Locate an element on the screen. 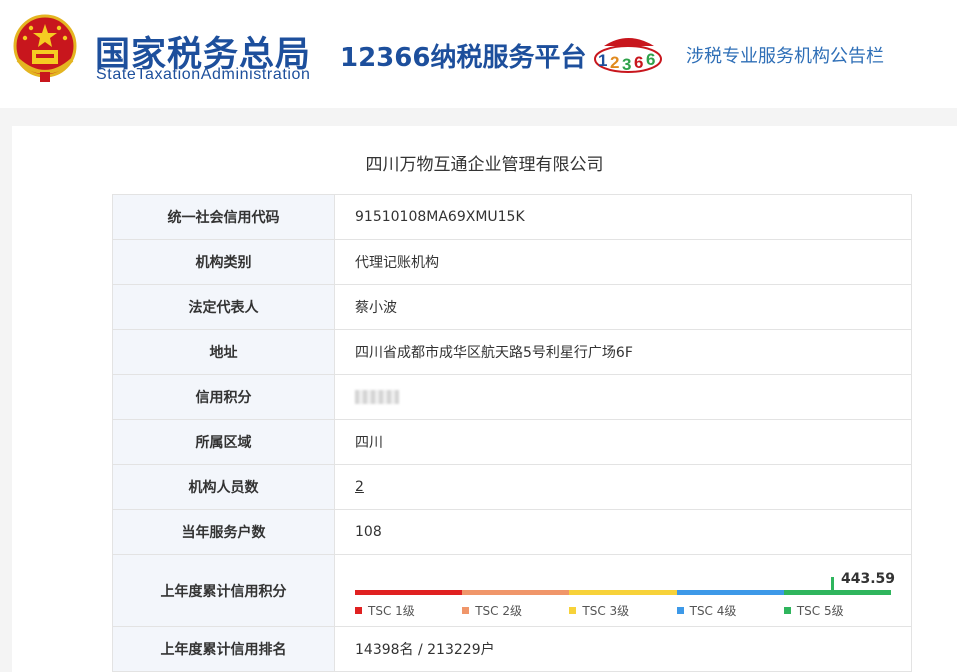 Image resolution: width=957 pixels, height=672 pixels. row-label: 上年度累计信用排名 is located at coordinates (223, 649).